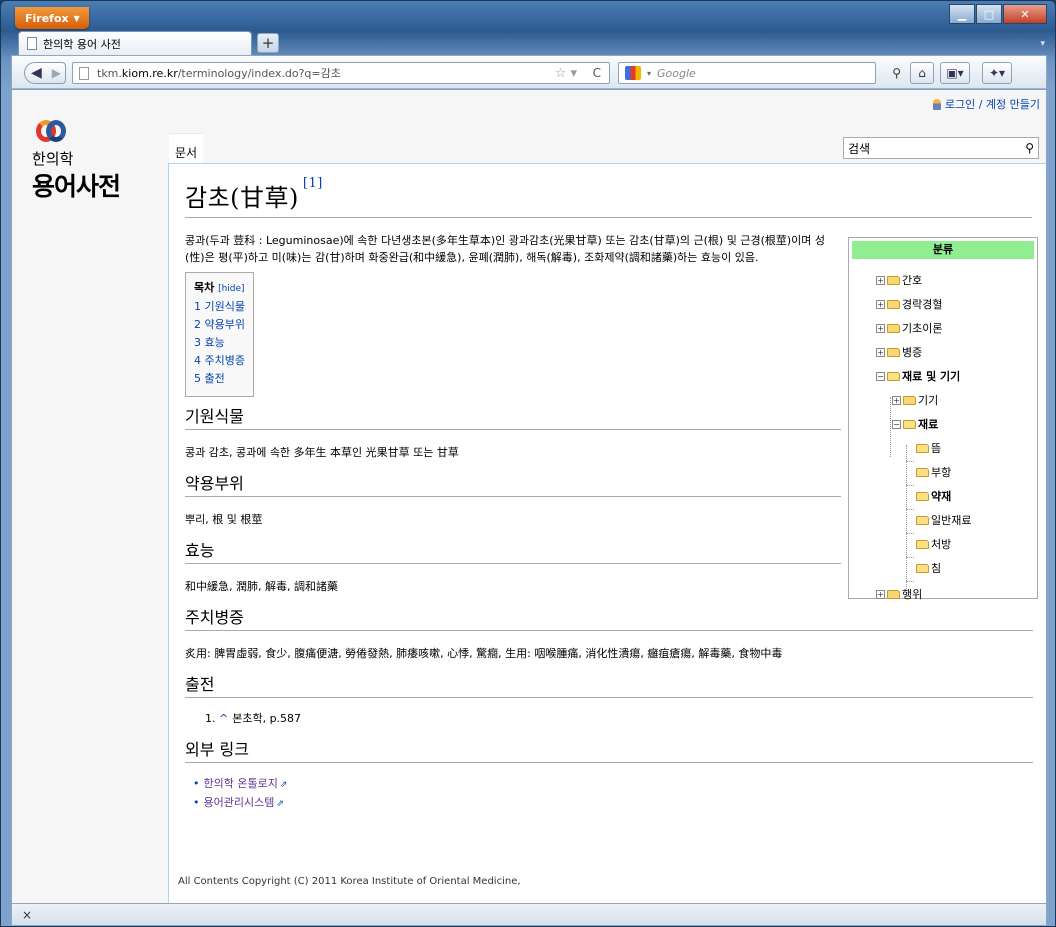 This screenshot has width=1056, height=927. I want to click on close-addon-bar-icon: ×, so click(27, 915).